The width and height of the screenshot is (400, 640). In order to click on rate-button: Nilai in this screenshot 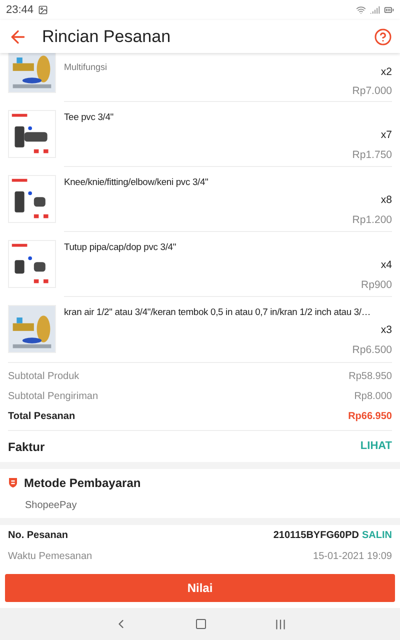, I will do `click(200, 588)`.